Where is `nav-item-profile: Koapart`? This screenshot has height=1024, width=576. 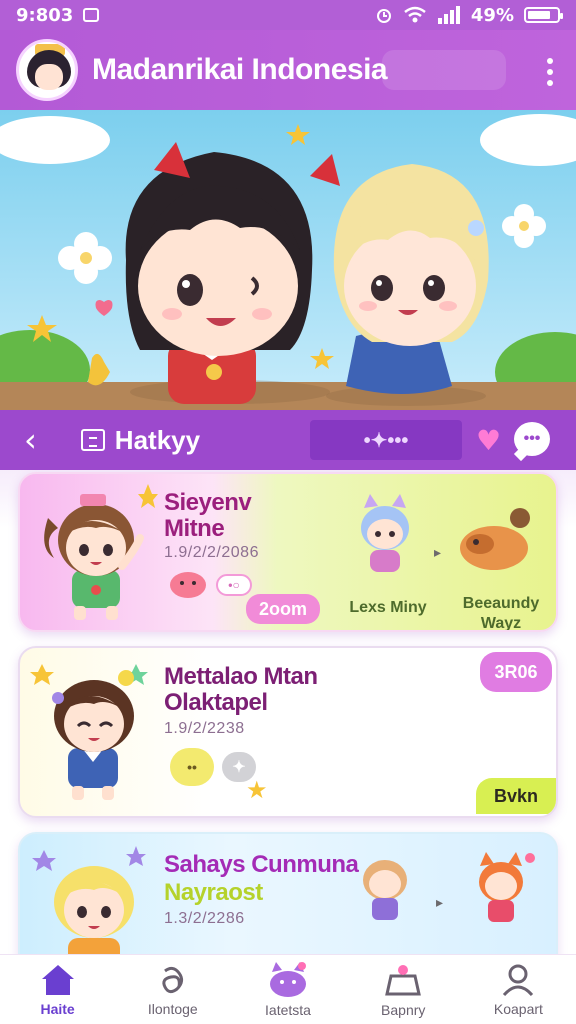
nav-item-profile: Koapart is located at coordinates (518, 989).